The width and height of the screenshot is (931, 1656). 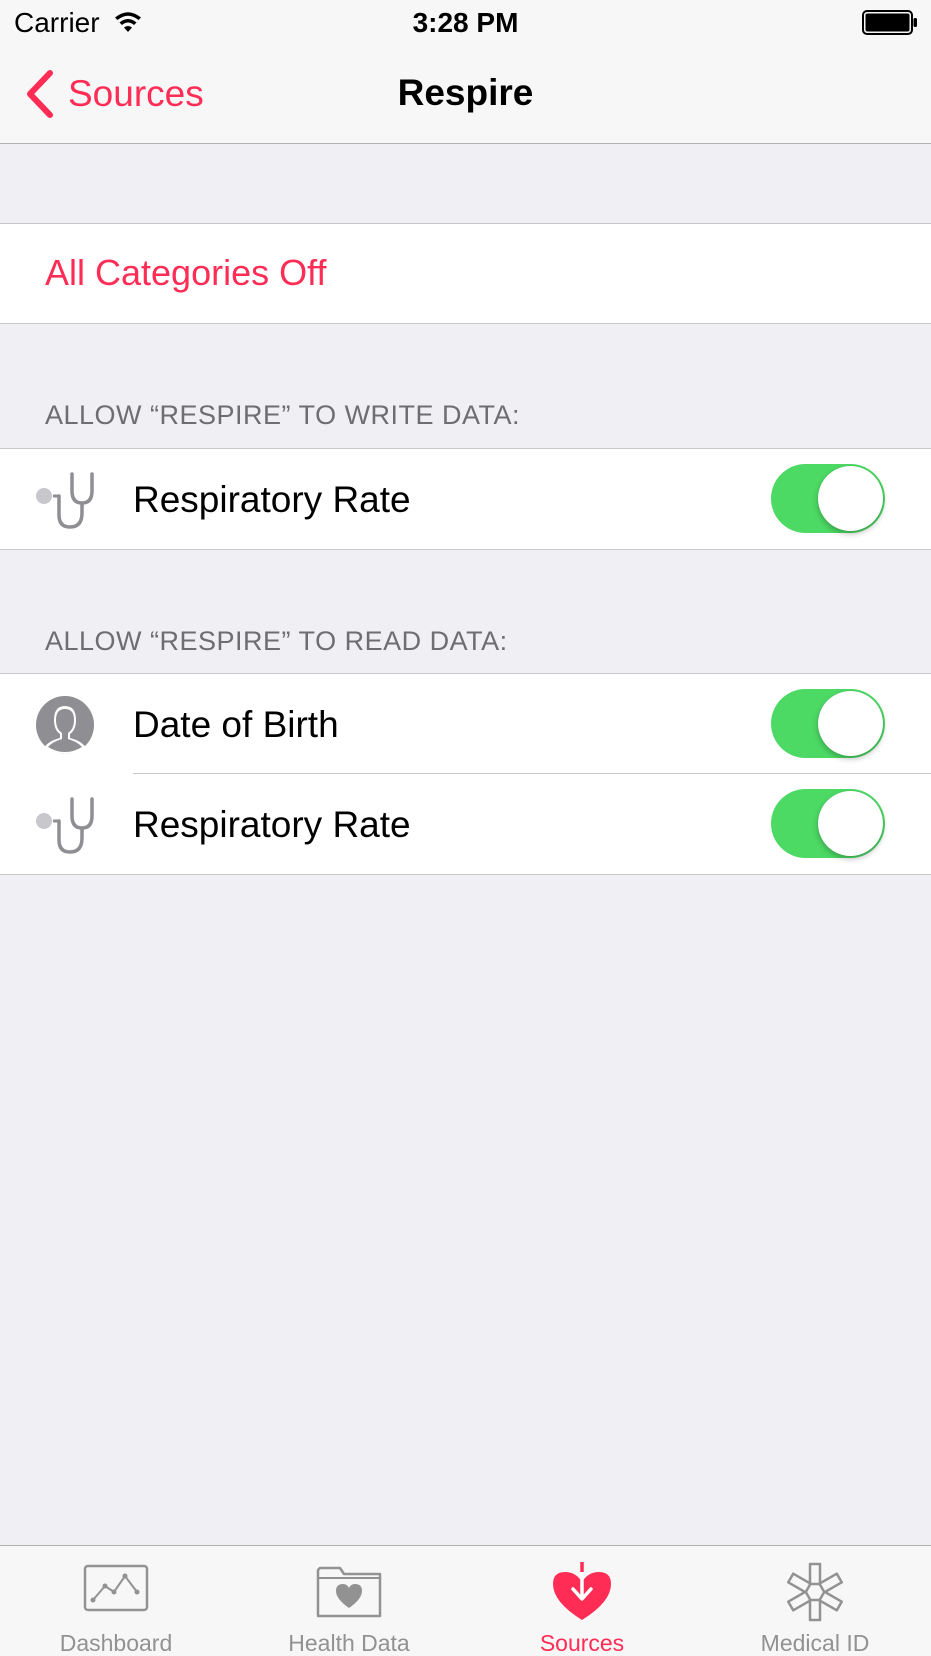 I want to click on tab-bar: Dashboard Health Data Sources Medical ID, so click(x=465, y=1600).